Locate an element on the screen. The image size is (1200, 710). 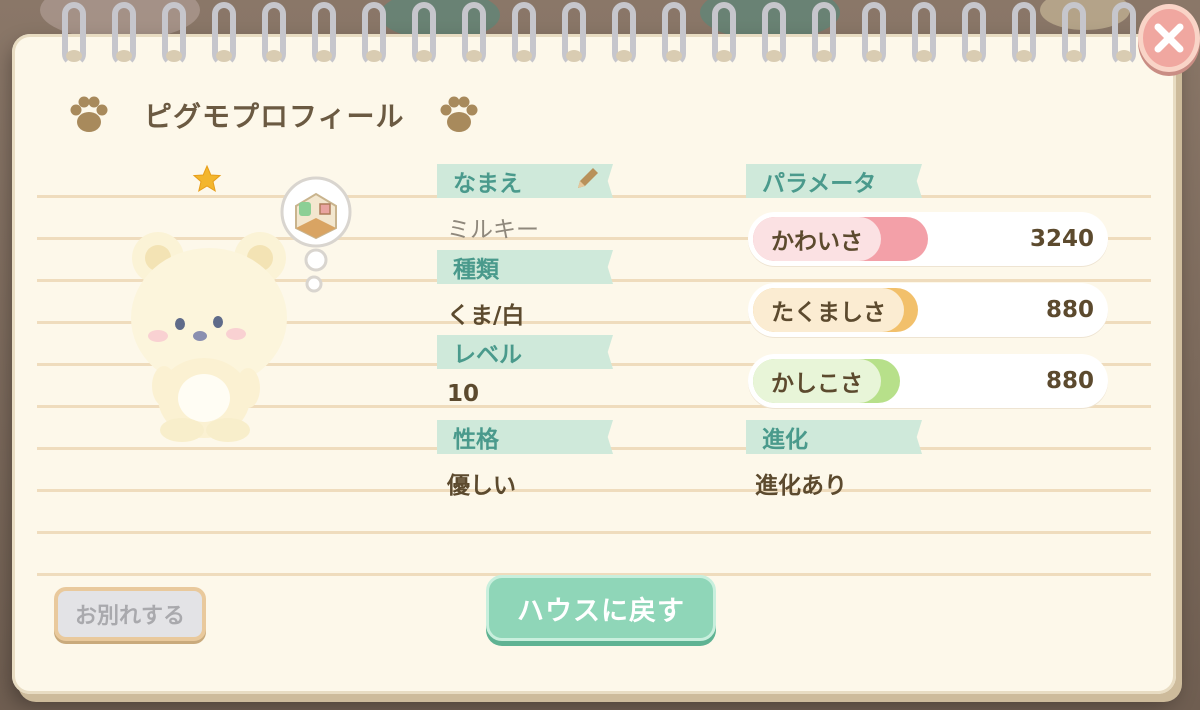
return-house-button: ハウスに戻す is located at coordinates (601, 608).